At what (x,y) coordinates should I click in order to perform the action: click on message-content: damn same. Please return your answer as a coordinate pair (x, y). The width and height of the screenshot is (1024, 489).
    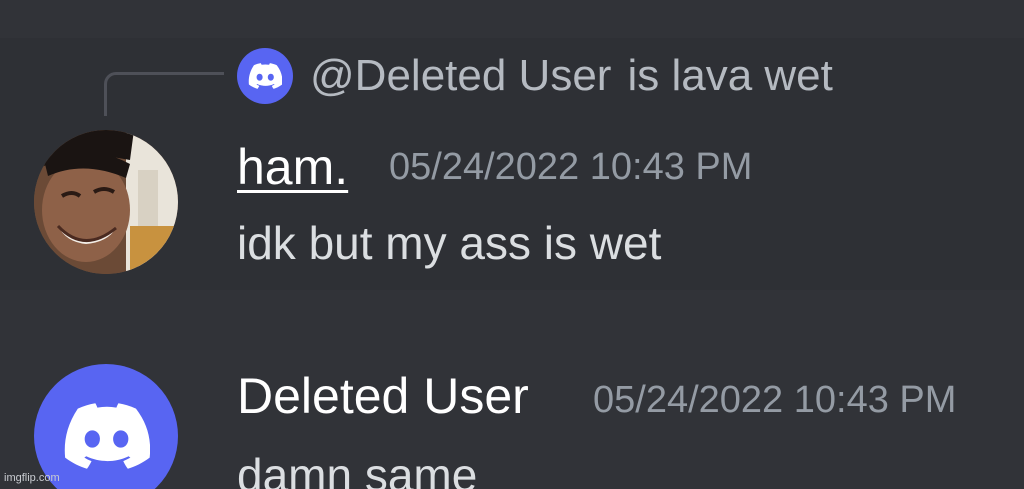
    Looking at the image, I should click on (357, 469).